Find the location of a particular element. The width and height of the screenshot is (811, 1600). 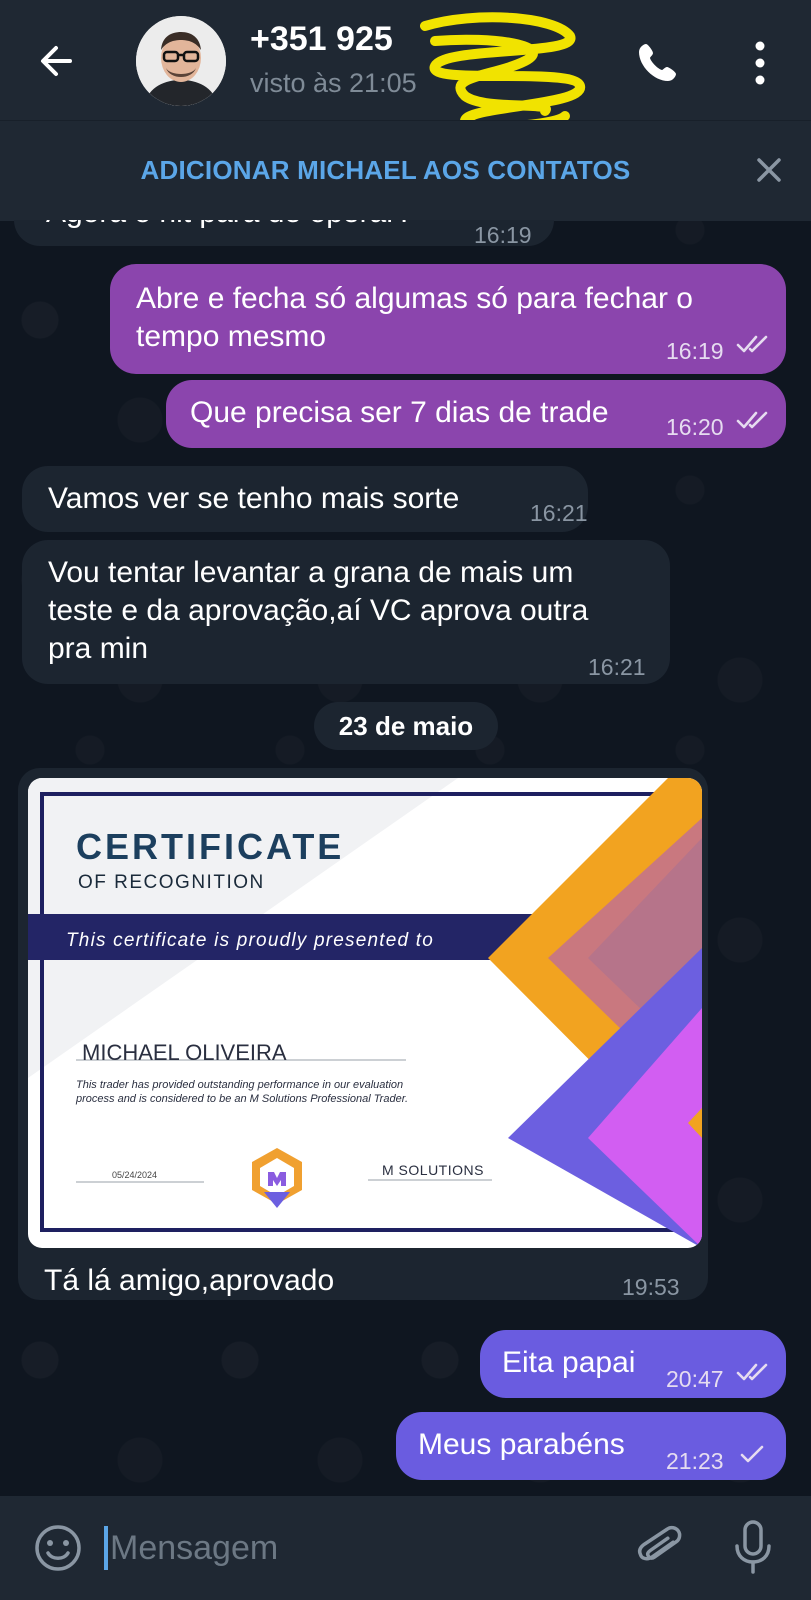

paperclip-icon is located at coordinates (660, 1548).